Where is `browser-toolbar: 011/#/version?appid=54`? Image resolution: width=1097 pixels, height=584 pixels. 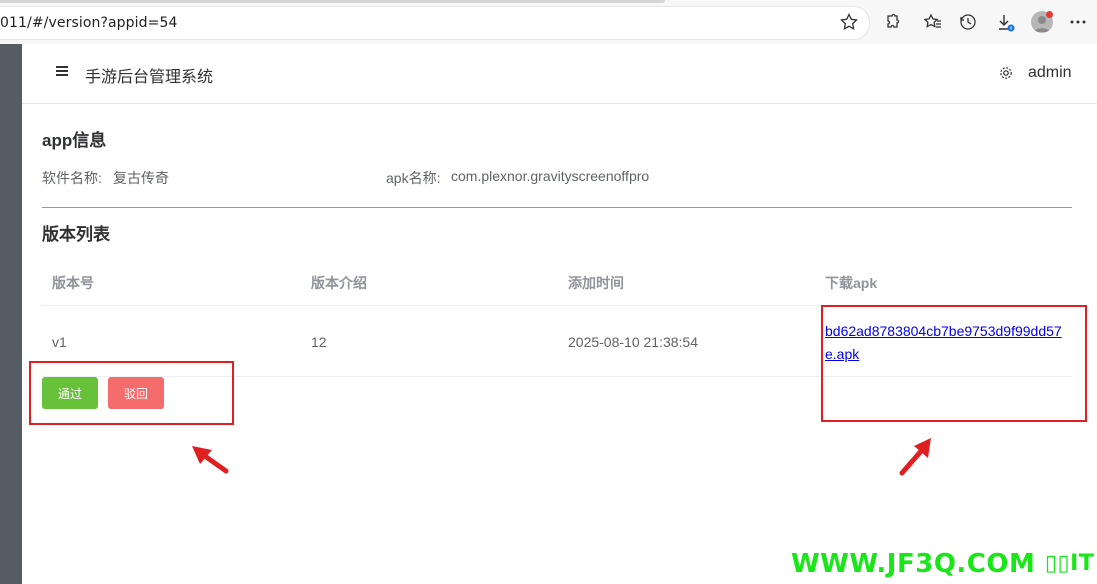
browser-toolbar: 011/#/version?appid=54 is located at coordinates (548, 22).